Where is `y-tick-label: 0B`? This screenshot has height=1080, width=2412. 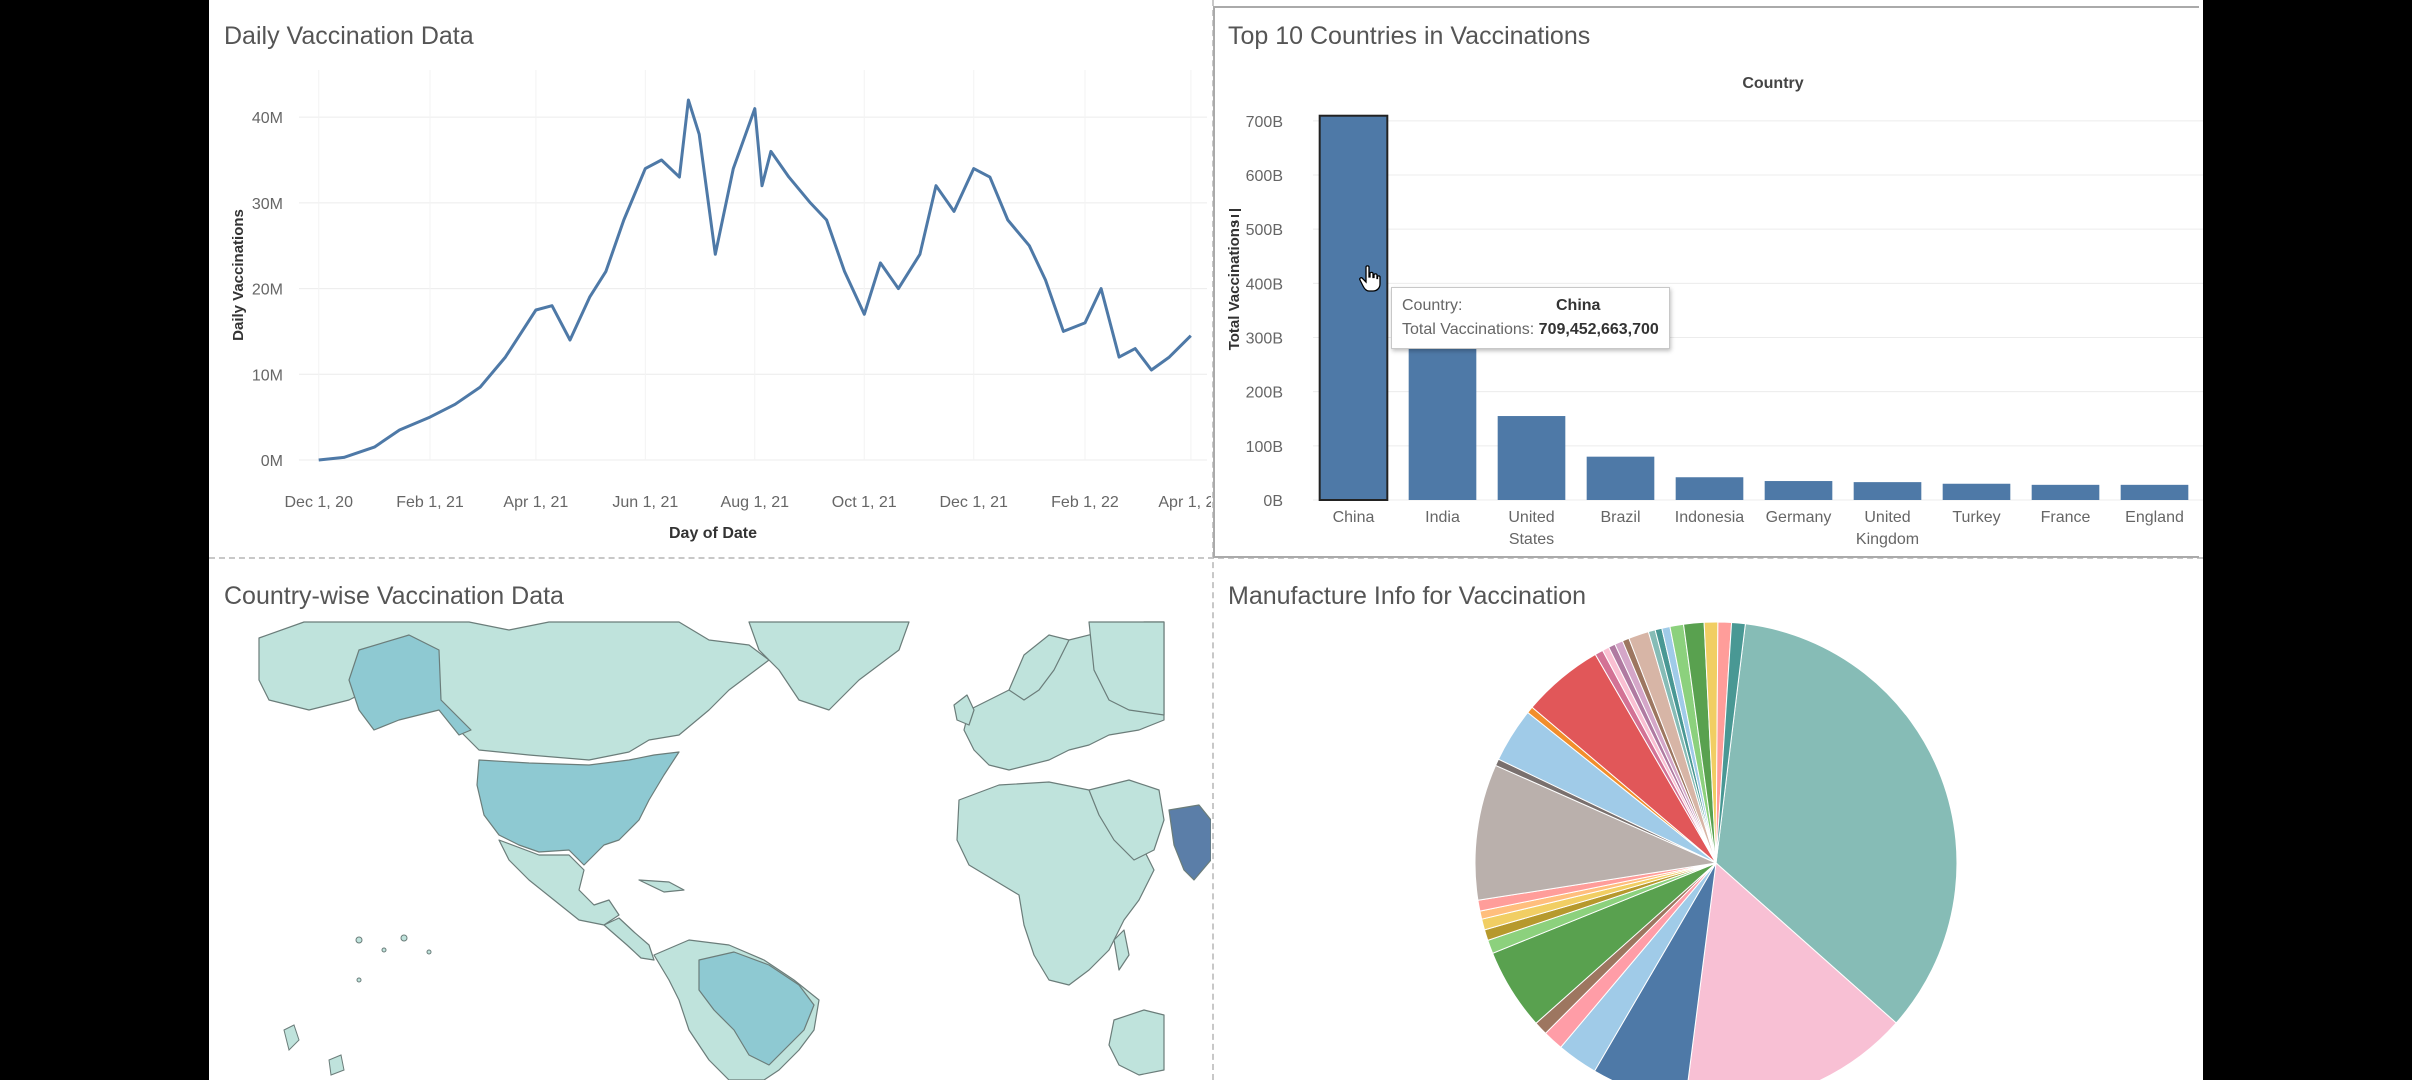
y-tick-label: 0B is located at coordinates (1273, 501).